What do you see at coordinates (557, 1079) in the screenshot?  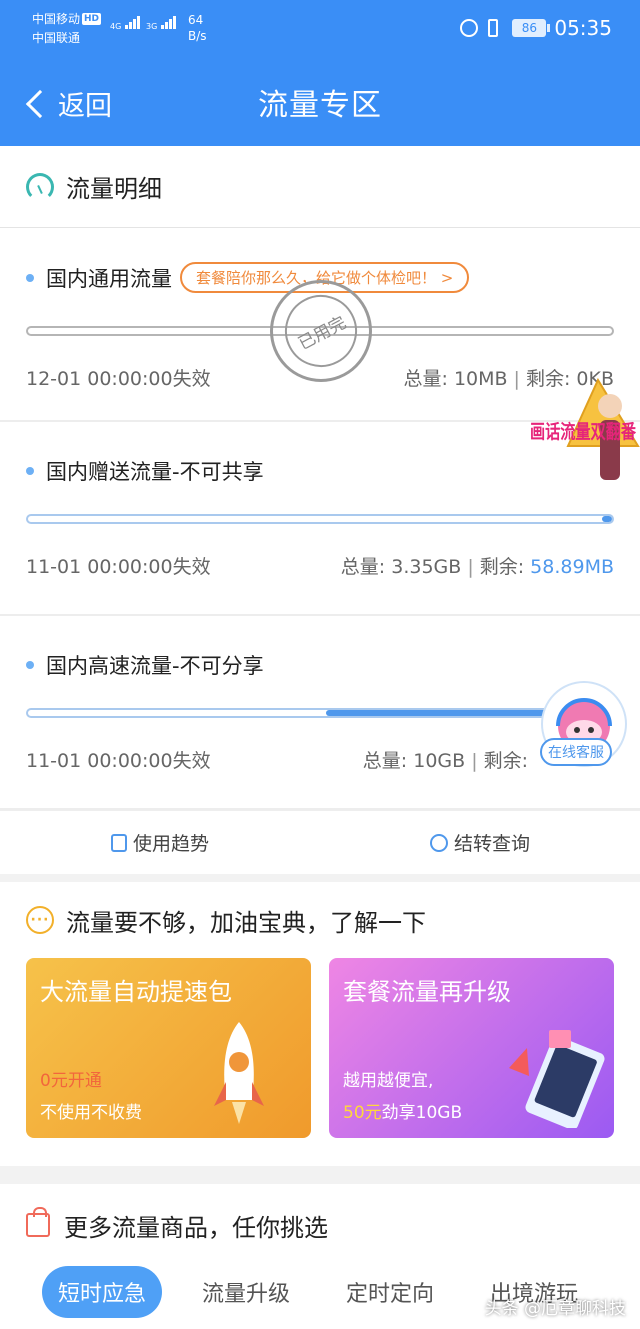 I see `phone-illustration-icon` at bounding box center [557, 1079].